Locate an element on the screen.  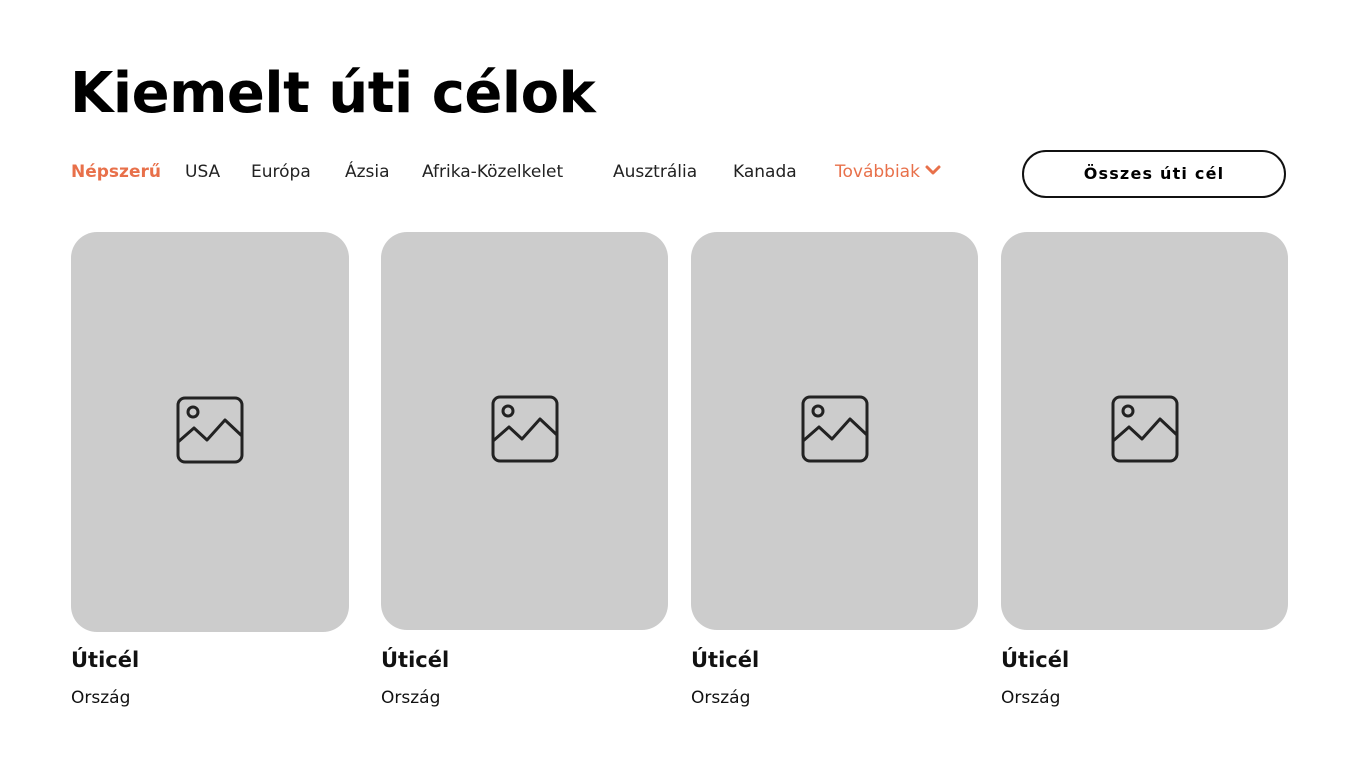
page-title: Kiemelt úti célok is located at coordinates (333, 93).